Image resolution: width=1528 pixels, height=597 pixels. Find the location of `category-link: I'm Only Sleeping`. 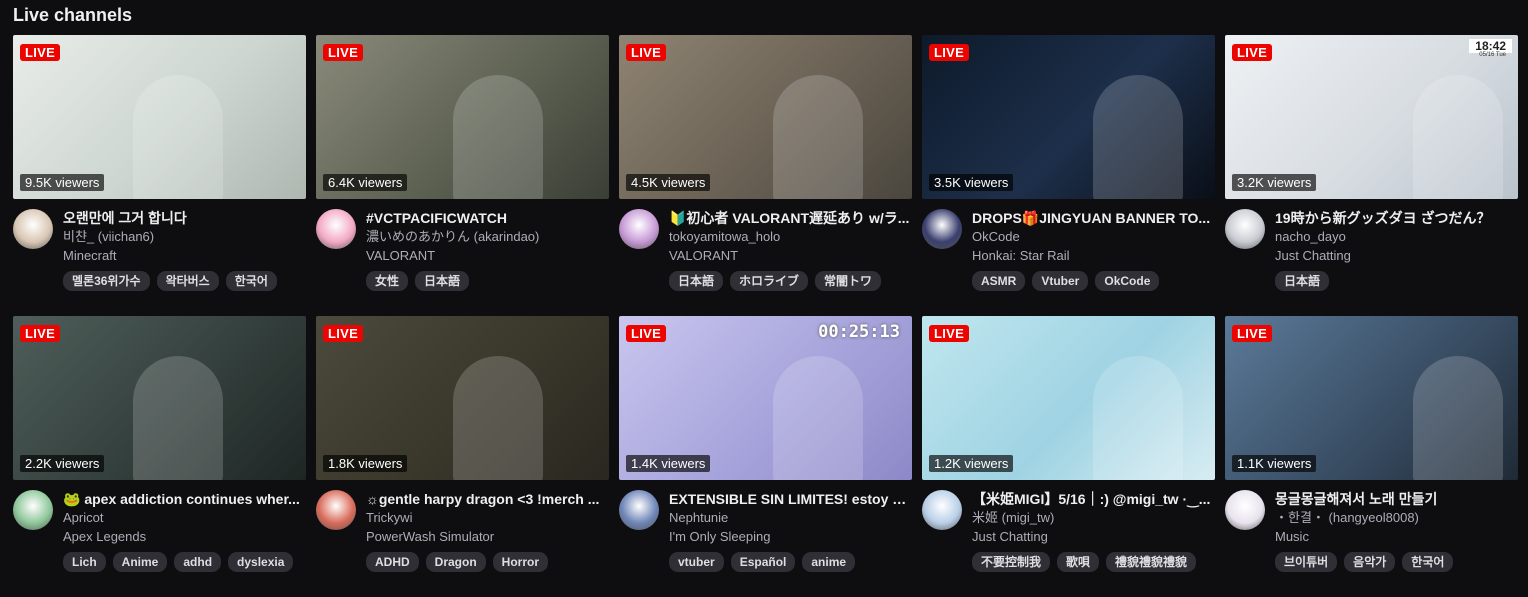

category-link: I'm Only Sleeping is located at coordinates (790, 536).